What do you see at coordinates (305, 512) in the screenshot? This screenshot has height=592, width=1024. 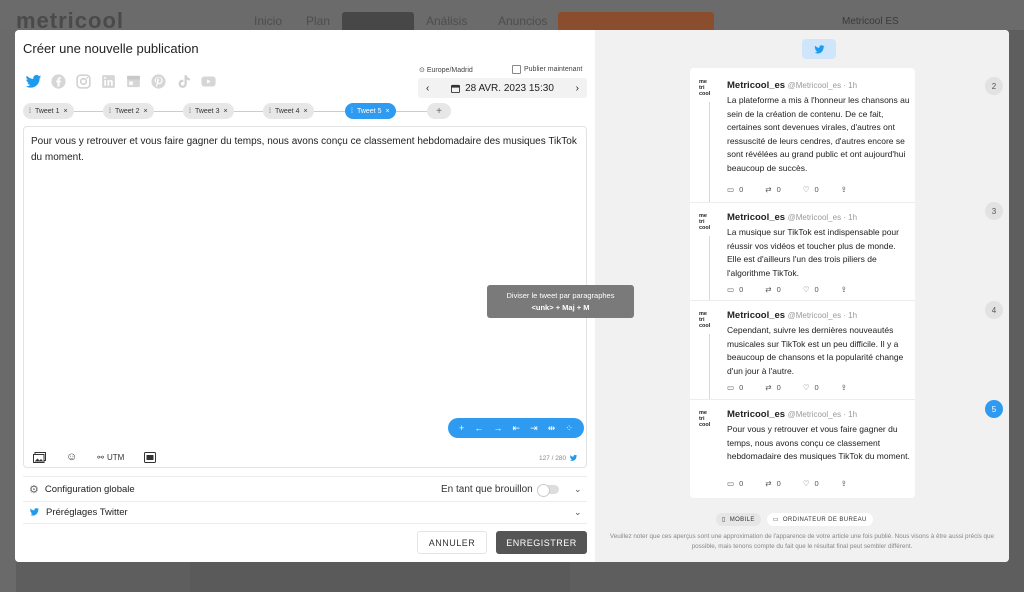 I see `twitter-presets-row: Préréglages Twitter ⌄` at bounding box center [305, 512].